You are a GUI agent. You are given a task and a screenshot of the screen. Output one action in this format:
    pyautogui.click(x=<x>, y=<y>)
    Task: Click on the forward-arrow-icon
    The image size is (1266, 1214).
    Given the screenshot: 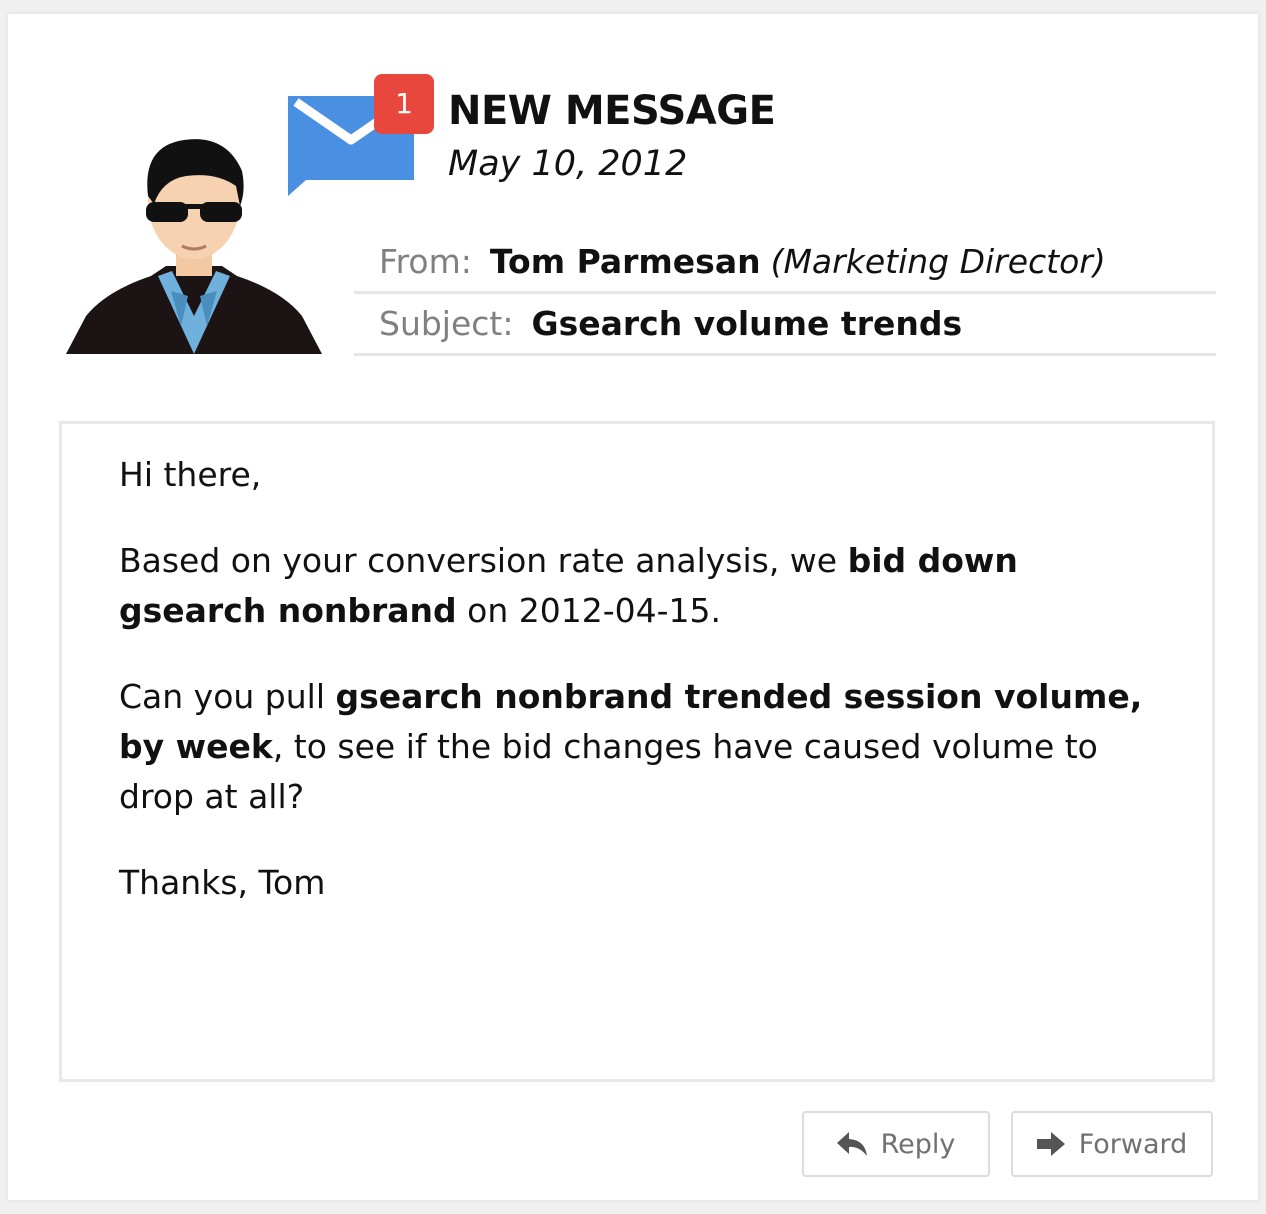 What is the action you would take?
    pyautogui.click(x=1050, y=1144)
    